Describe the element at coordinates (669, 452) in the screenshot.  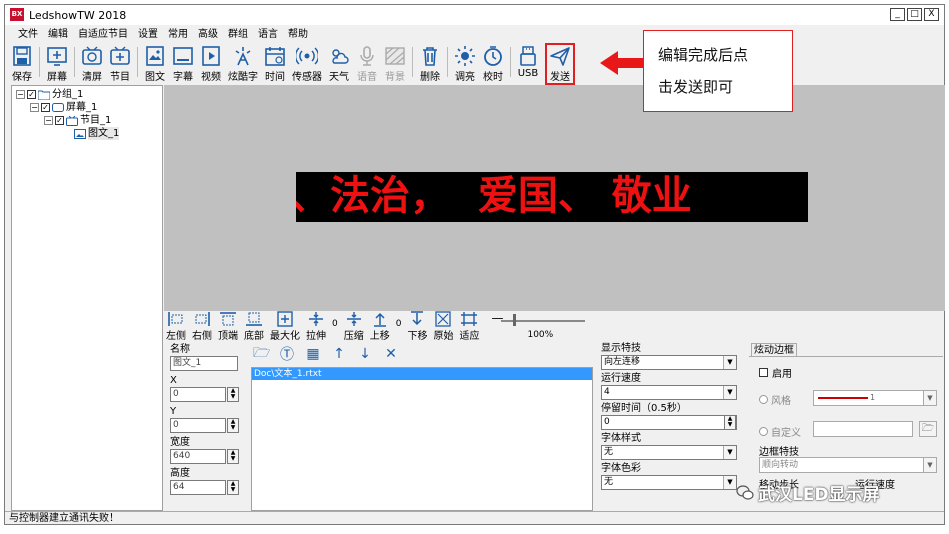
I see `font-style-select: 无 ▼` at that location.